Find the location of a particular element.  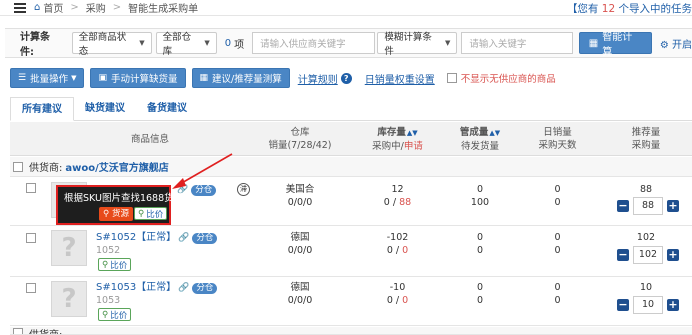

supplier-search-input: 请输入供应商关键字 is located at coordinates (314, 43).